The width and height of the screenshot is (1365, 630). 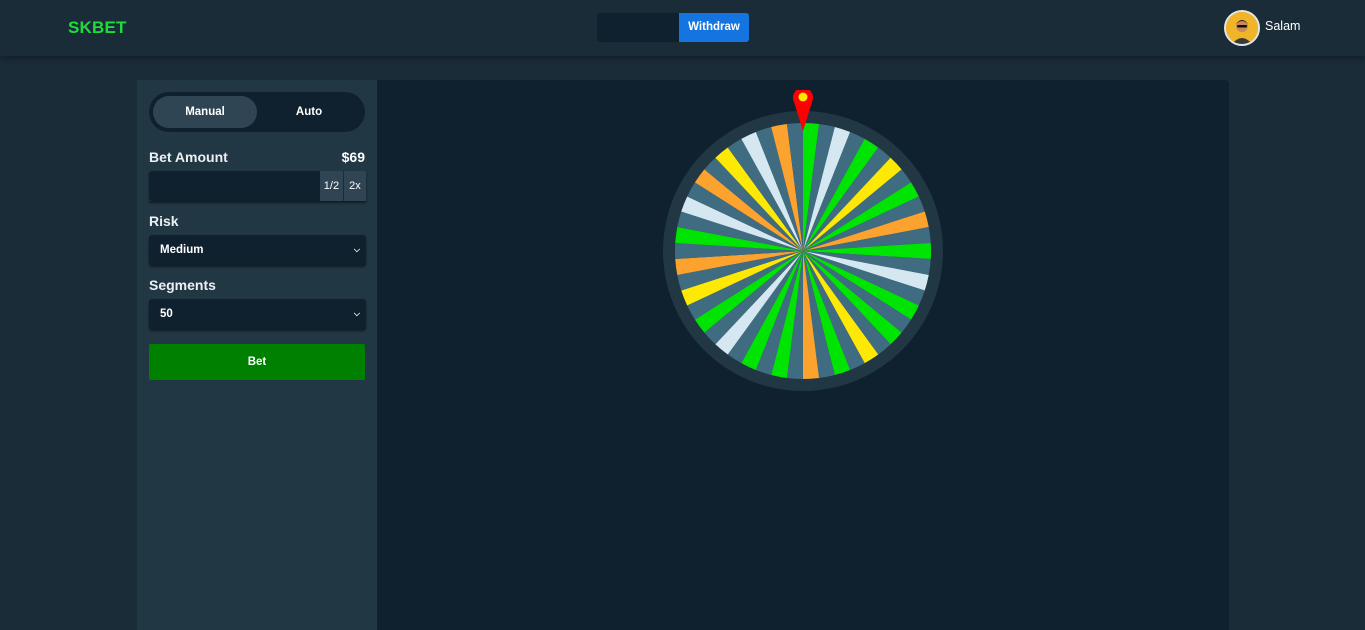 What do you see at coordinates (257, 250) in the screenshot?
I see `risk-select: Medium ⌵` at bounding box center [257, 250].